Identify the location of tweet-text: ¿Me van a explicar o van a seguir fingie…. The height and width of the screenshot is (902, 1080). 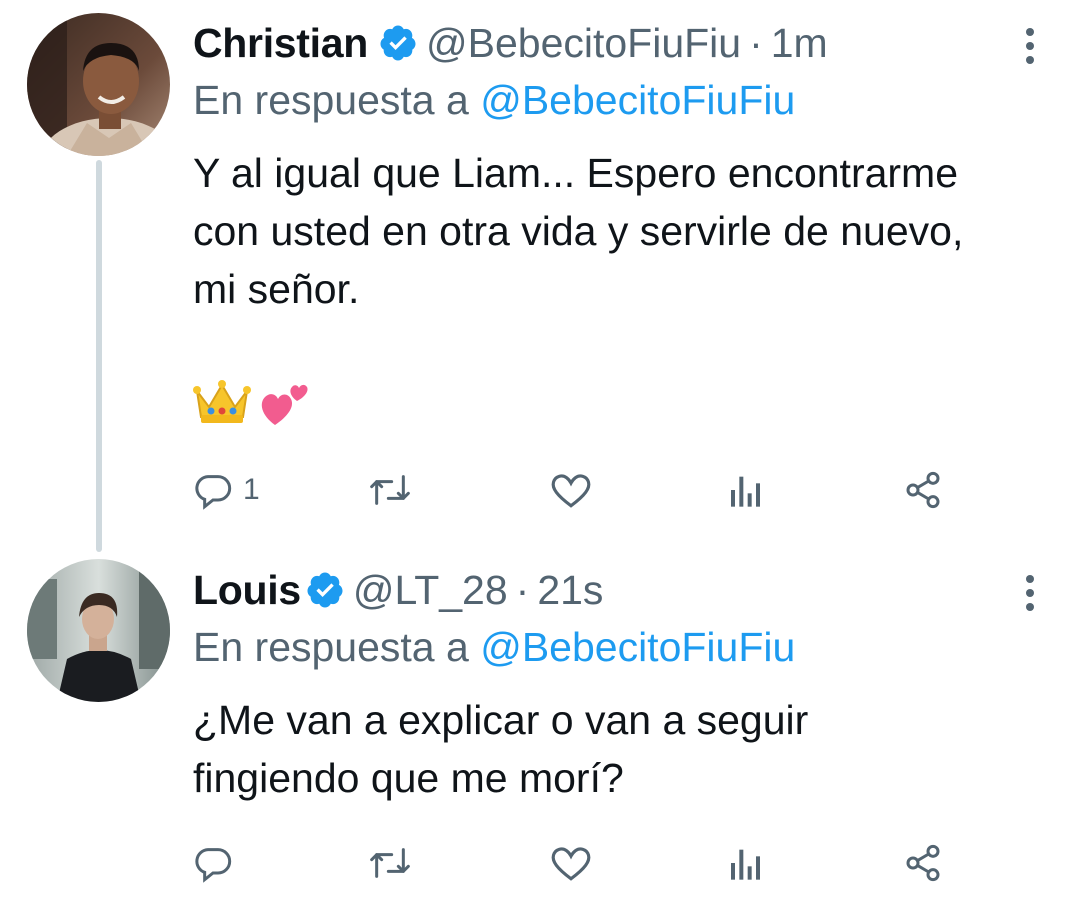
(501, 749).